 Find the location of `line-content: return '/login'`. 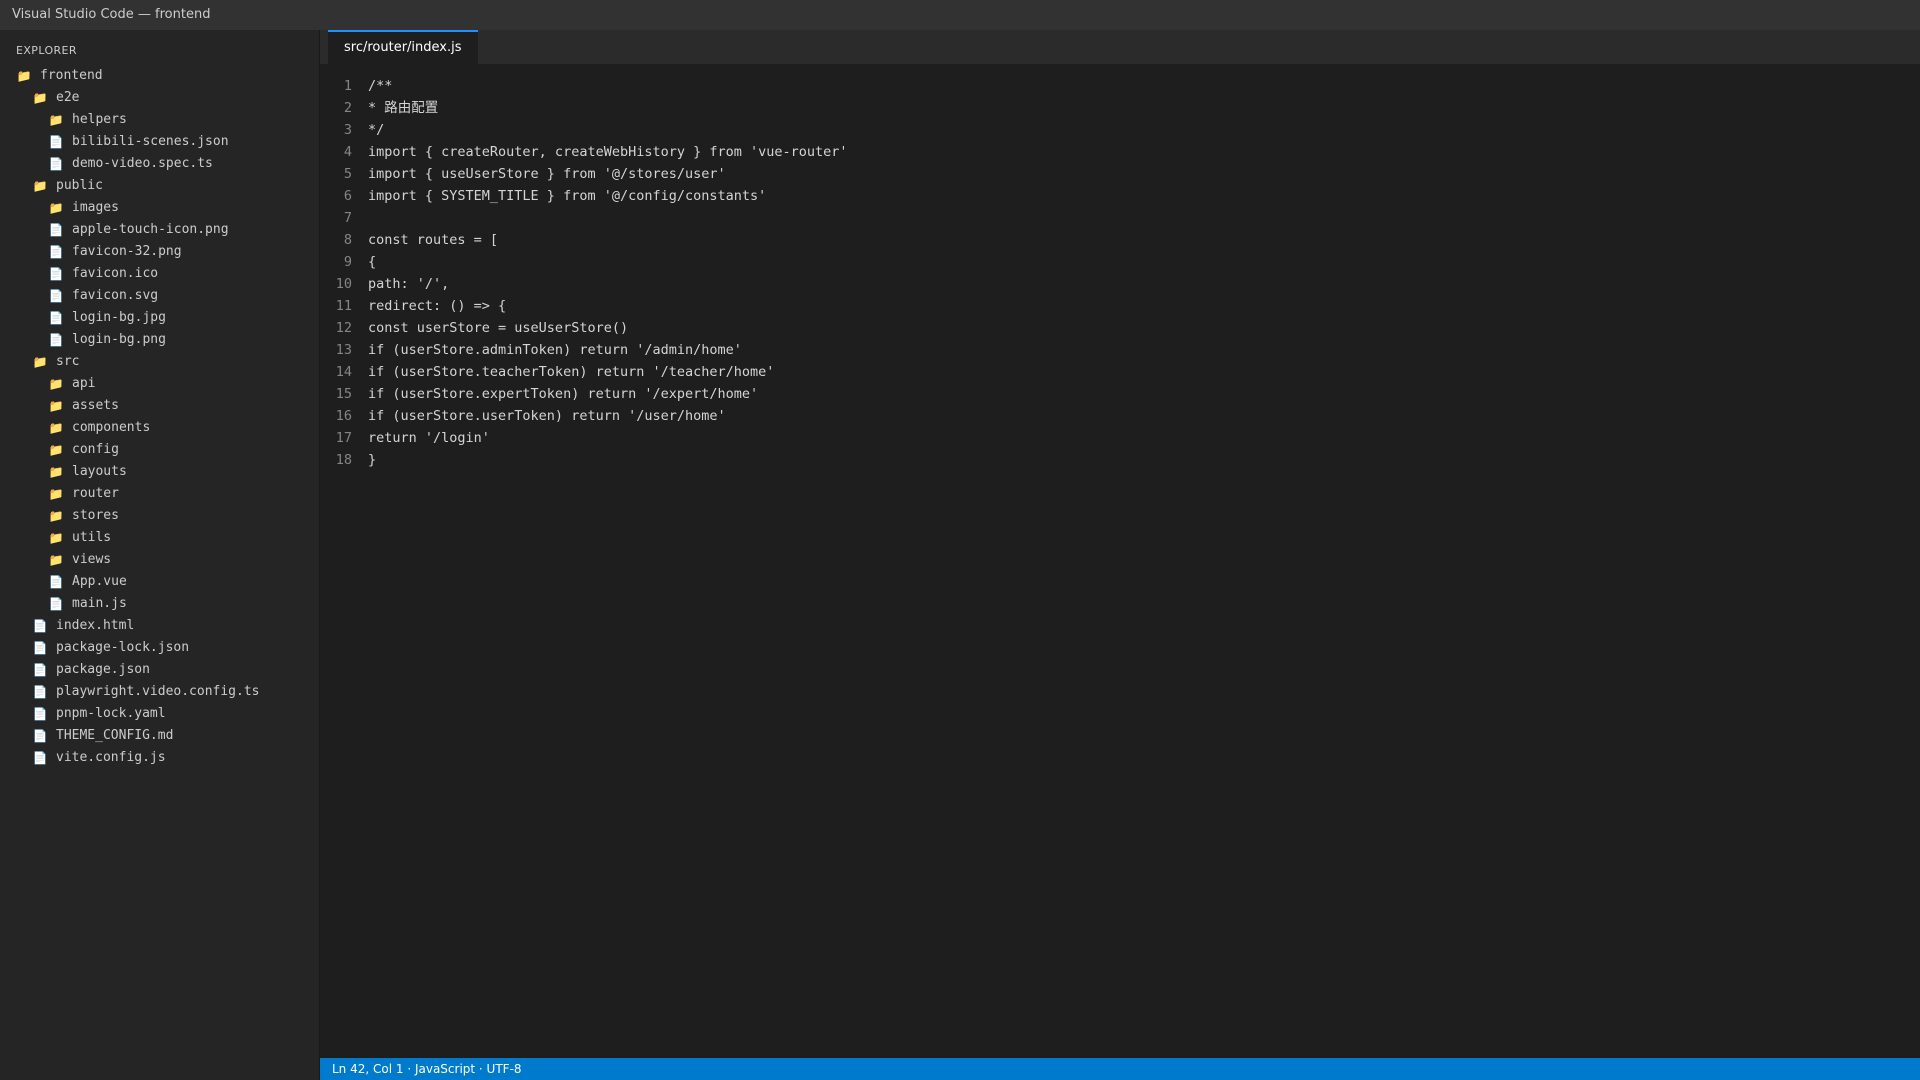

line-content: return '/login' is located at coordinates (429, 438).